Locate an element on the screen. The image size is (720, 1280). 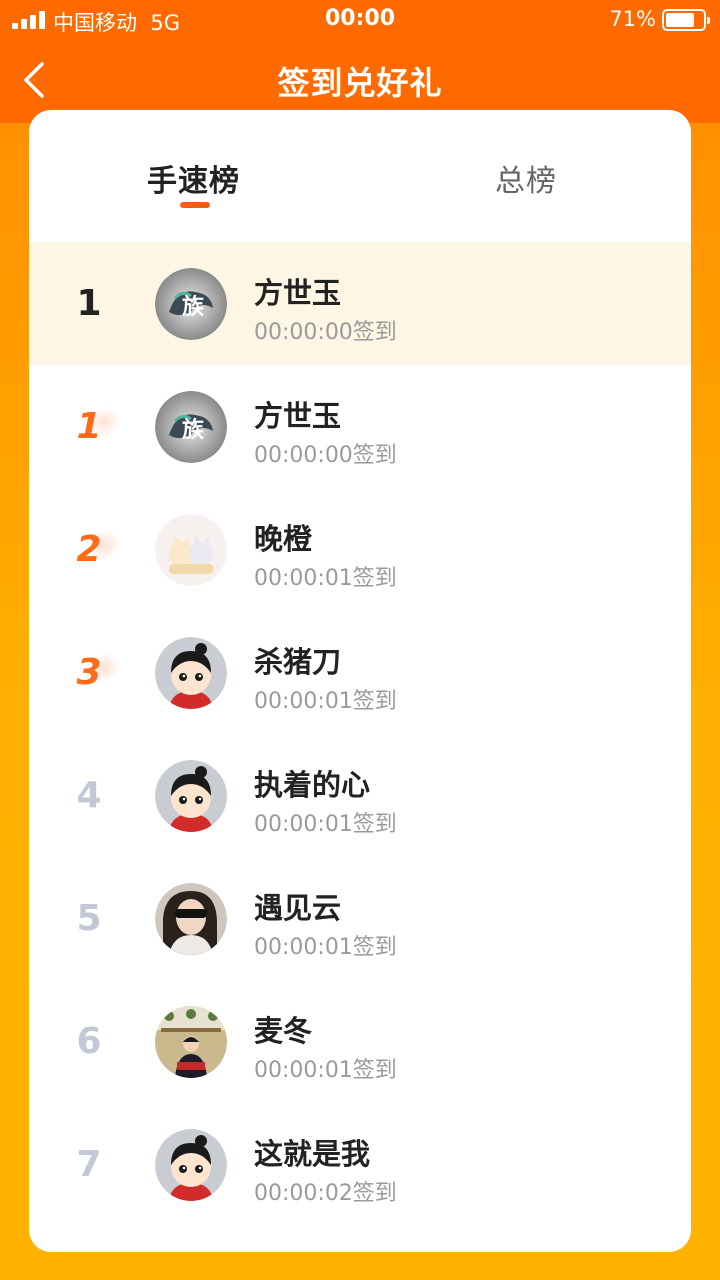
user-name: 杀猪刀 is located at coordinates (298, 662).